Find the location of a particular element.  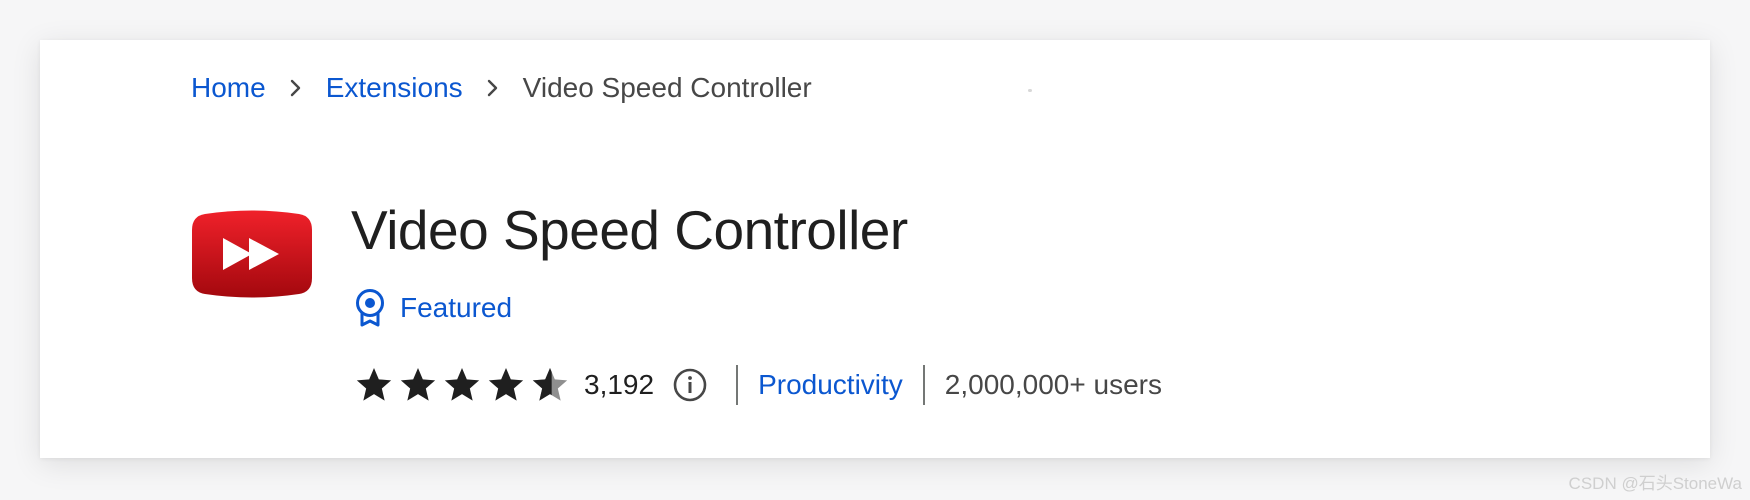

half-star-icon is located at coordinates (550, 385).